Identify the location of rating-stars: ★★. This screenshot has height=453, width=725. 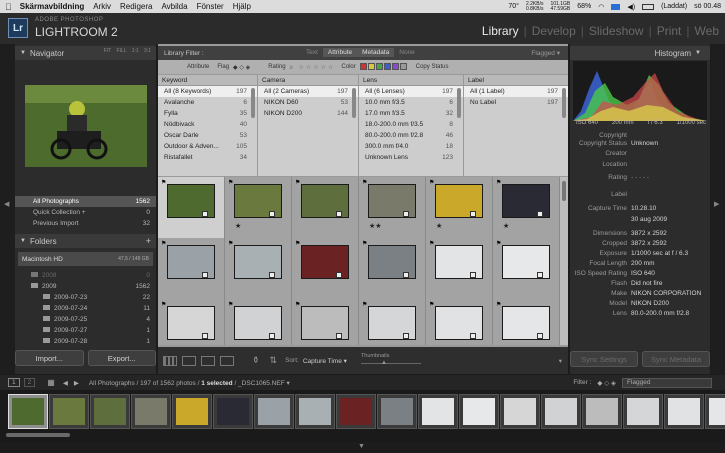
(375, 226).